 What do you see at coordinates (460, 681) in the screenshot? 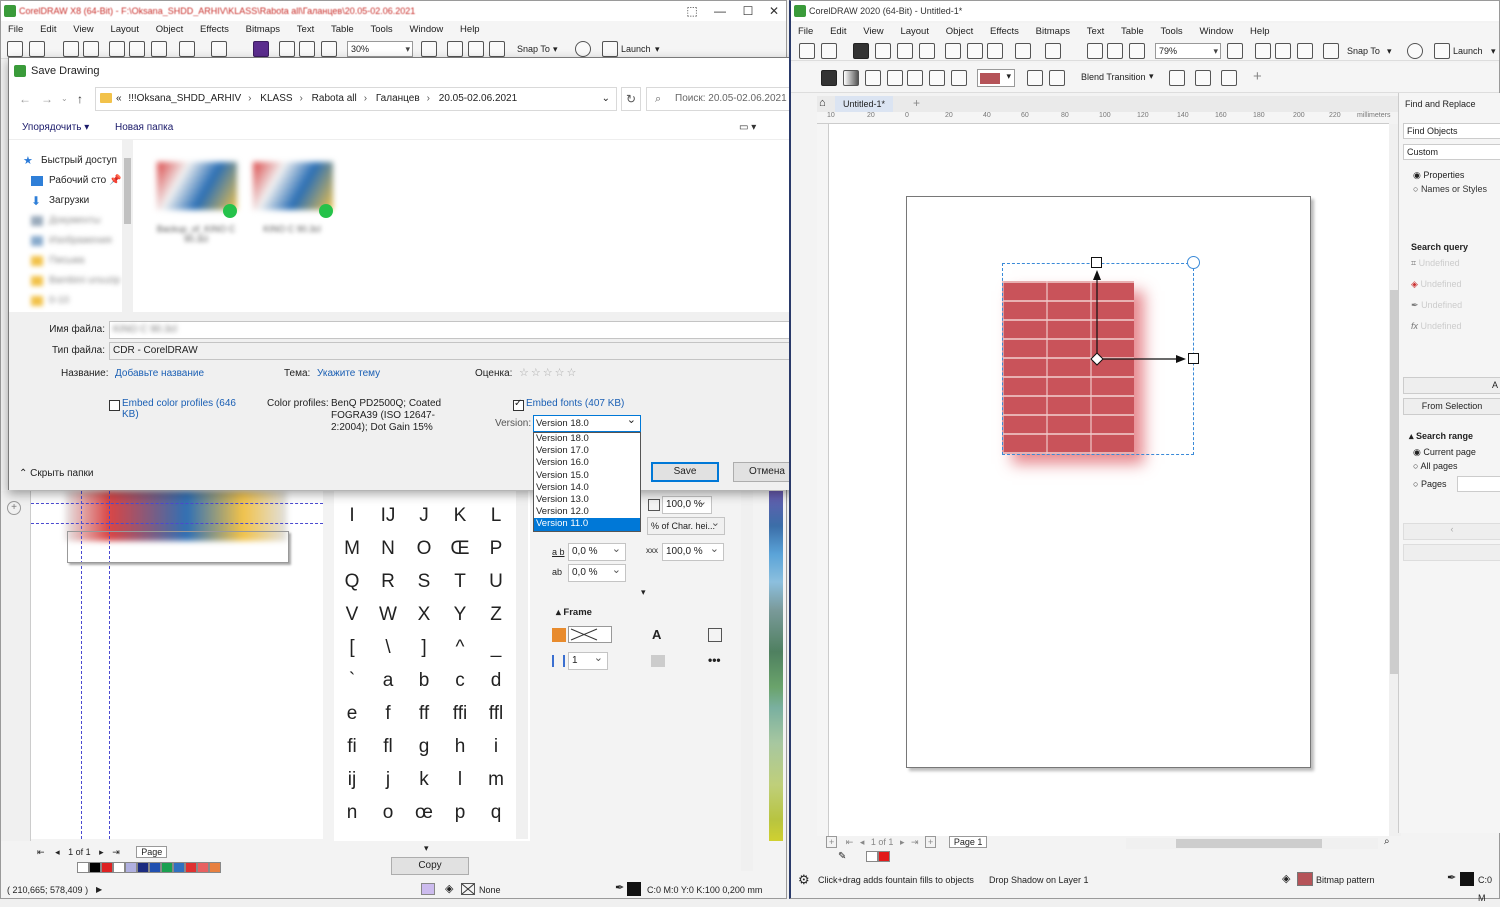
I see `glyph: c` at bounding box center [460, 681].